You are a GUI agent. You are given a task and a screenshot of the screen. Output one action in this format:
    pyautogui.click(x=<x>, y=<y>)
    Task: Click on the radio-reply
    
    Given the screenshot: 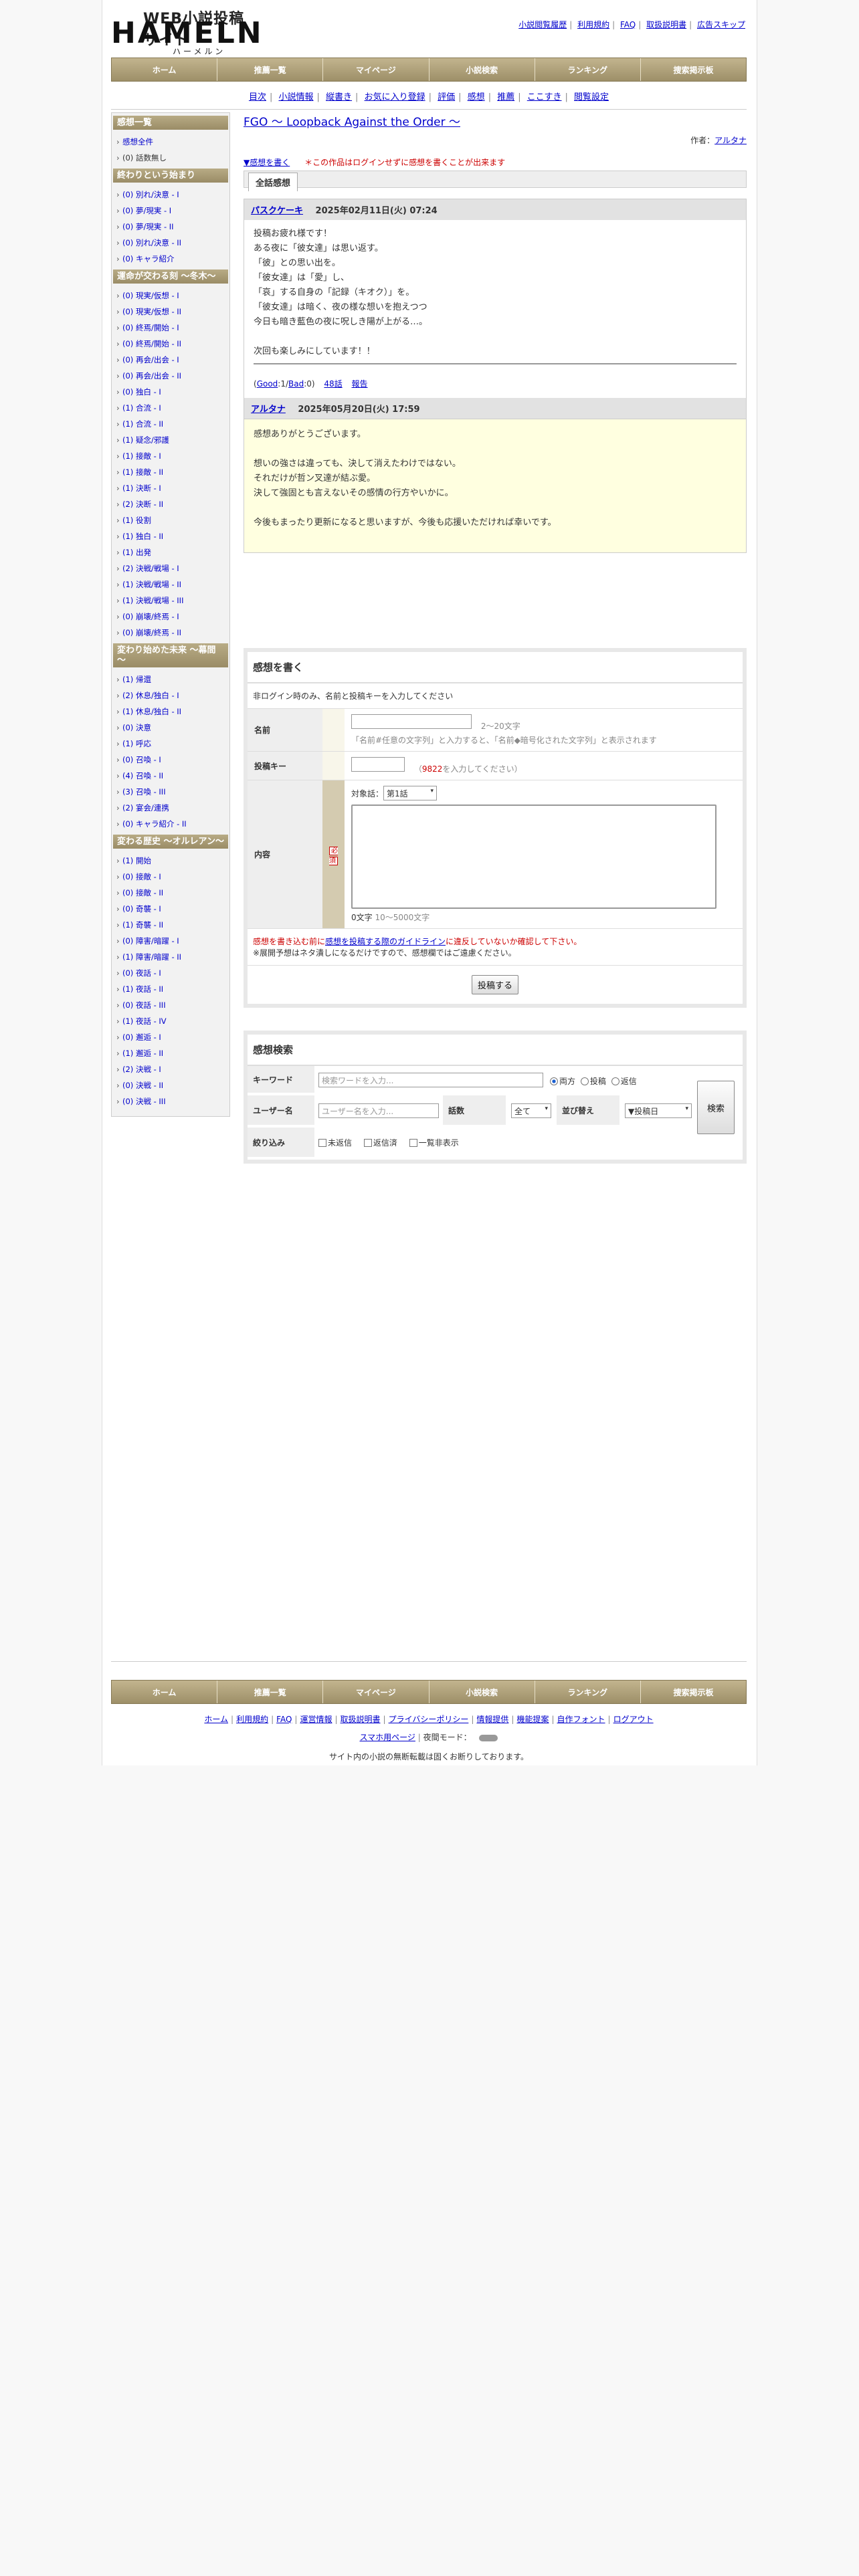 What is the action you would take?
    pyautogui.click(x=615, y=1081)
    